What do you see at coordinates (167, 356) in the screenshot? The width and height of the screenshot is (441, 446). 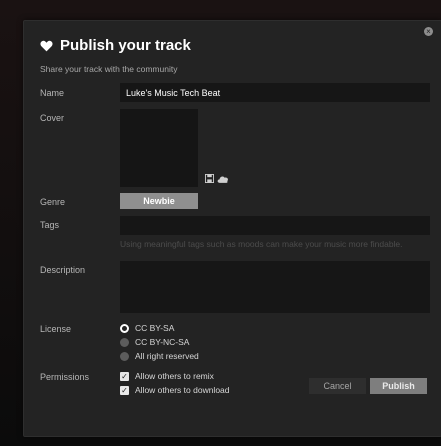 I see `license-option-label: All right reserved` at bounding box center [167, 356].